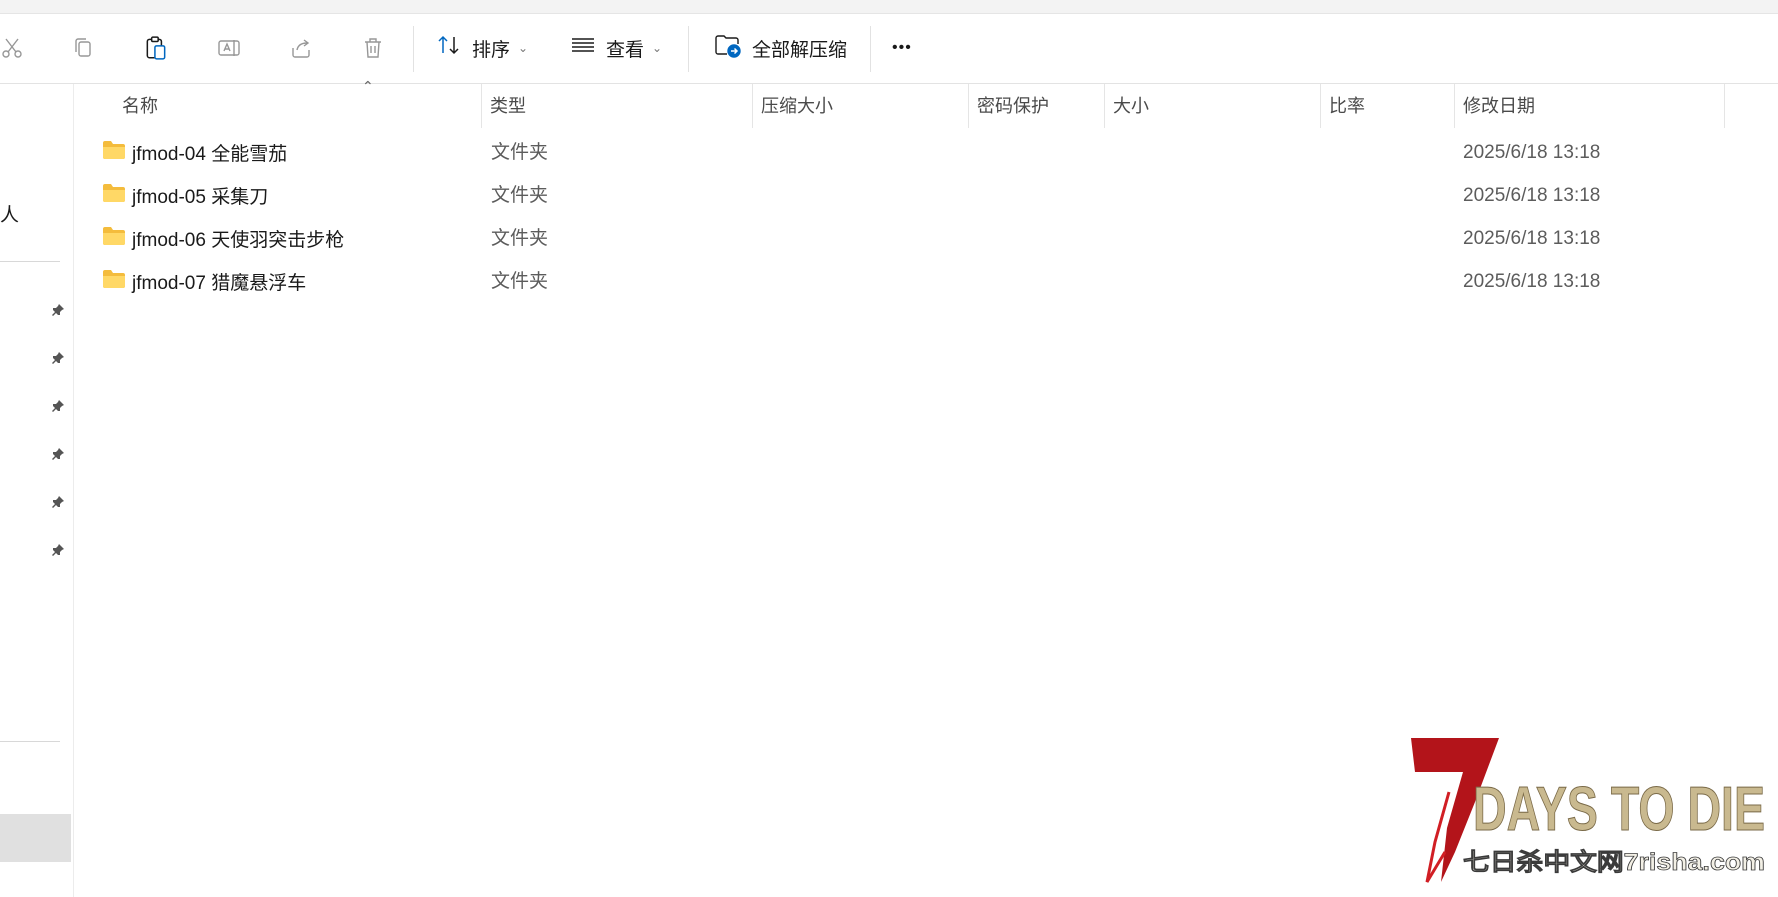 Image resolution: width=1778 pixels, height=897 pixels. I want to click on column-header-name: 名称, so click(278, 106).